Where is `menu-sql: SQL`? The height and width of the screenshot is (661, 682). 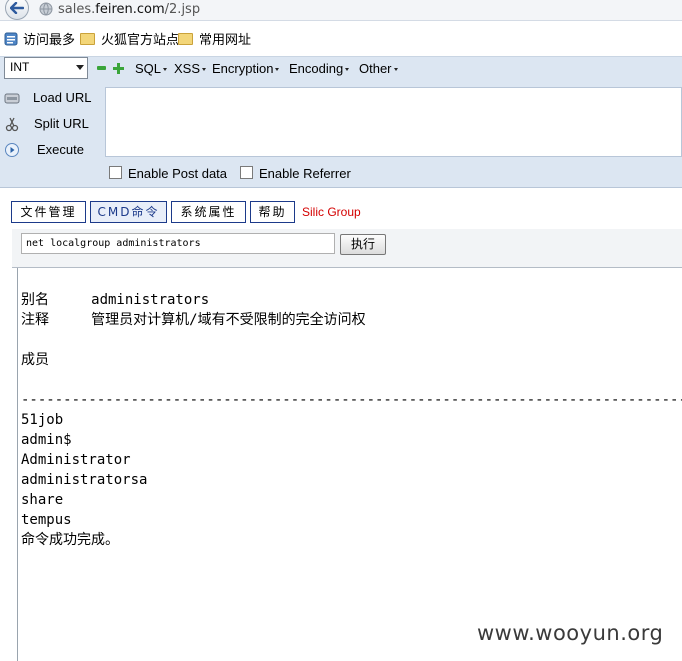
menu-sql: SQL is located at coordinates (151, 68).